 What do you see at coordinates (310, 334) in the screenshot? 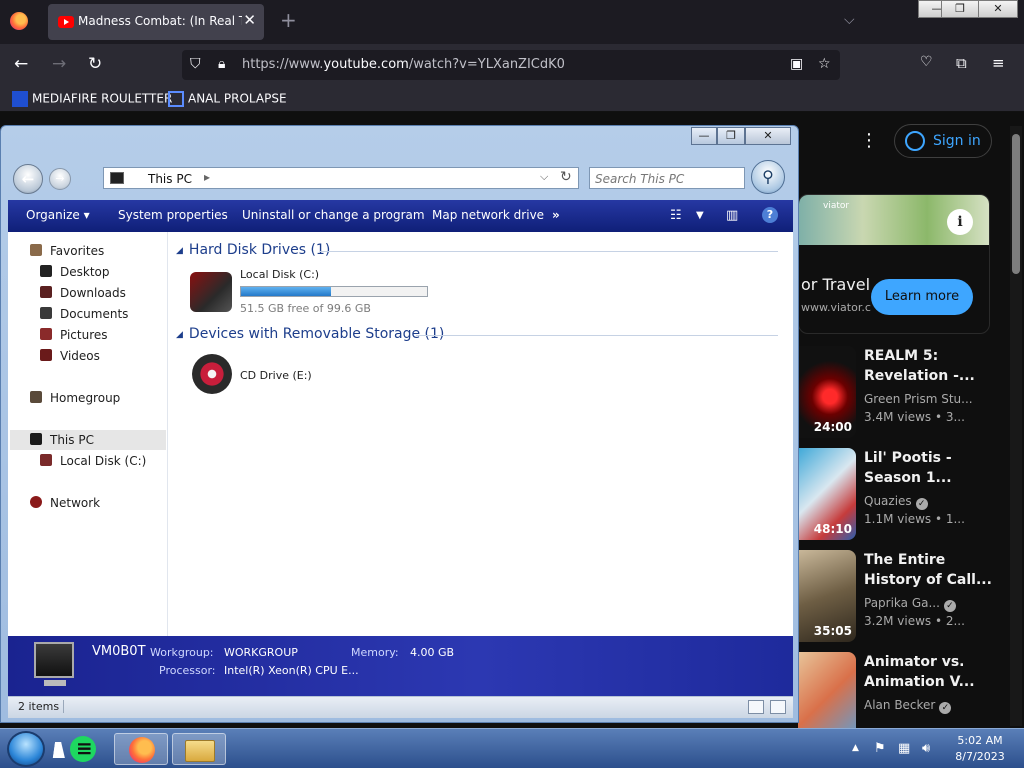
I see `group-header-removable: ◢ Devices with Removable Storage (1)` at bounding box center [310, 334].